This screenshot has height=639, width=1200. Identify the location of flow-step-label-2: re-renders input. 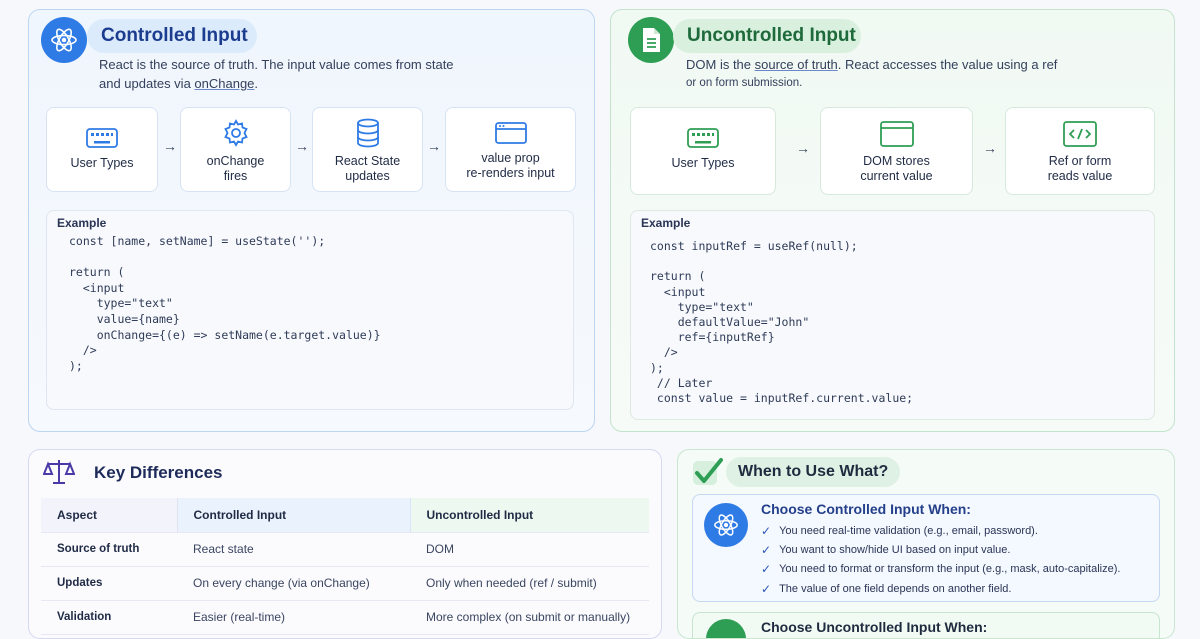
(510, 173).